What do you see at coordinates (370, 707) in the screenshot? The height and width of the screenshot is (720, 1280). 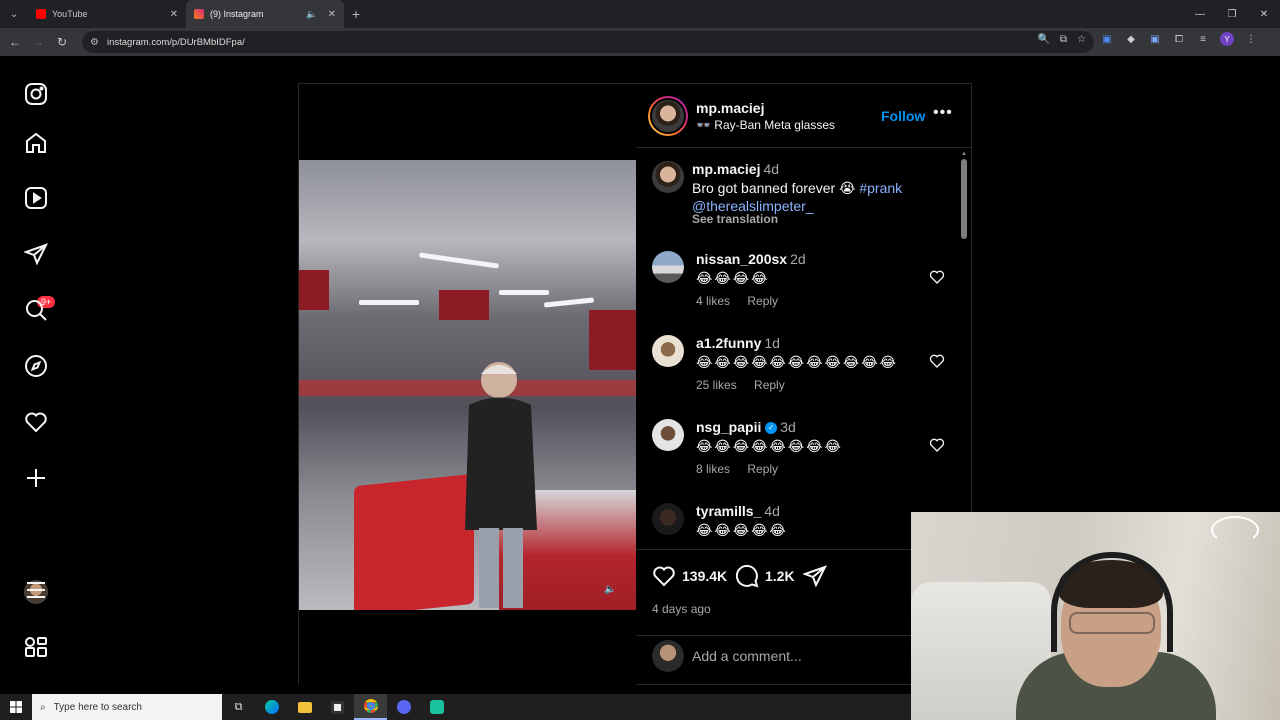 I see `chrome-icon` at bounding box center [370, 707].